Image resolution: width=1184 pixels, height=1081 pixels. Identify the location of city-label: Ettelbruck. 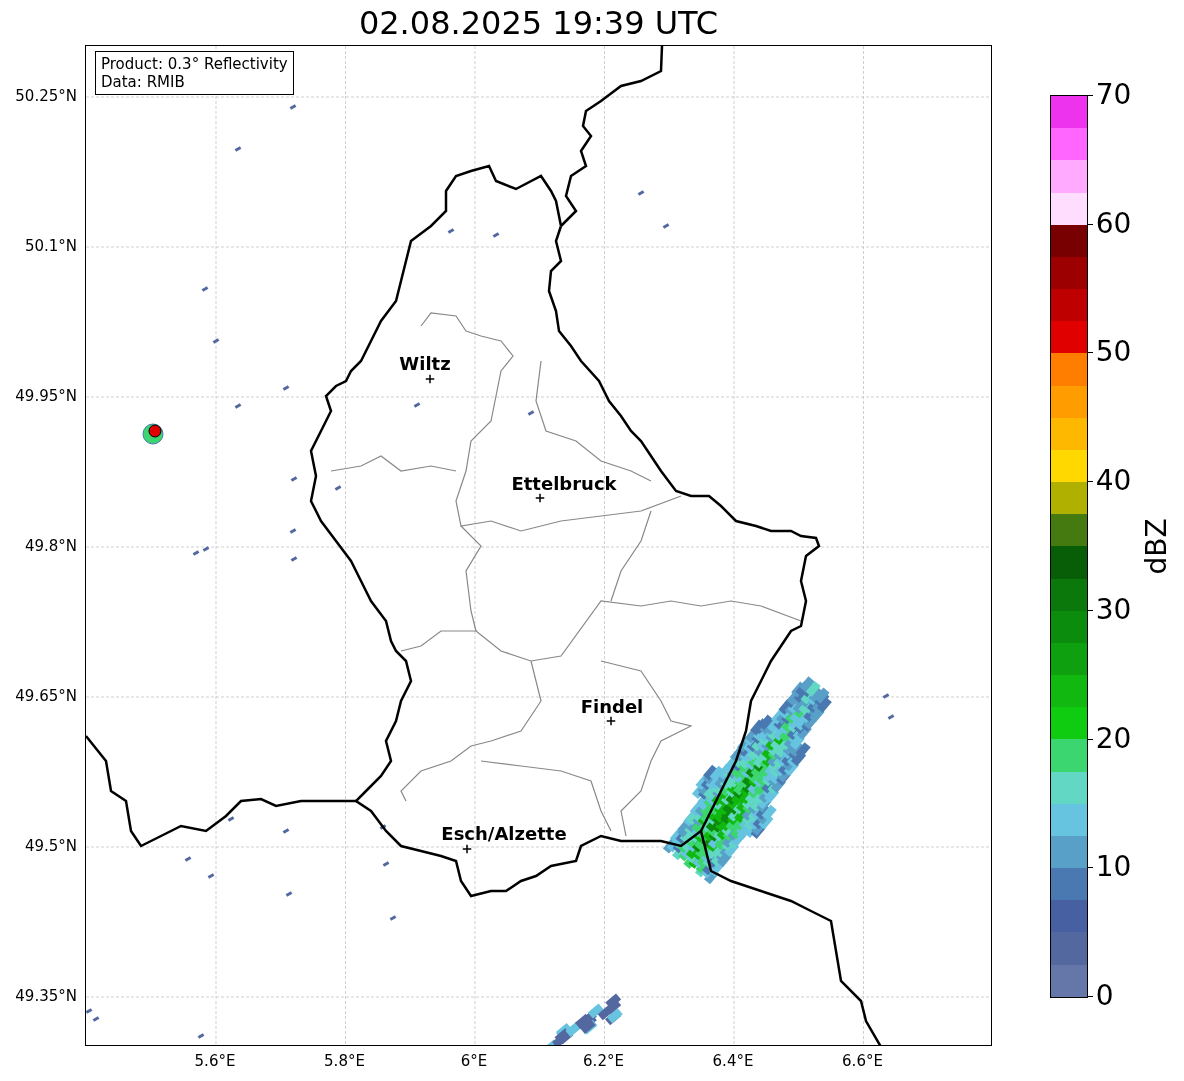
(564, 483).